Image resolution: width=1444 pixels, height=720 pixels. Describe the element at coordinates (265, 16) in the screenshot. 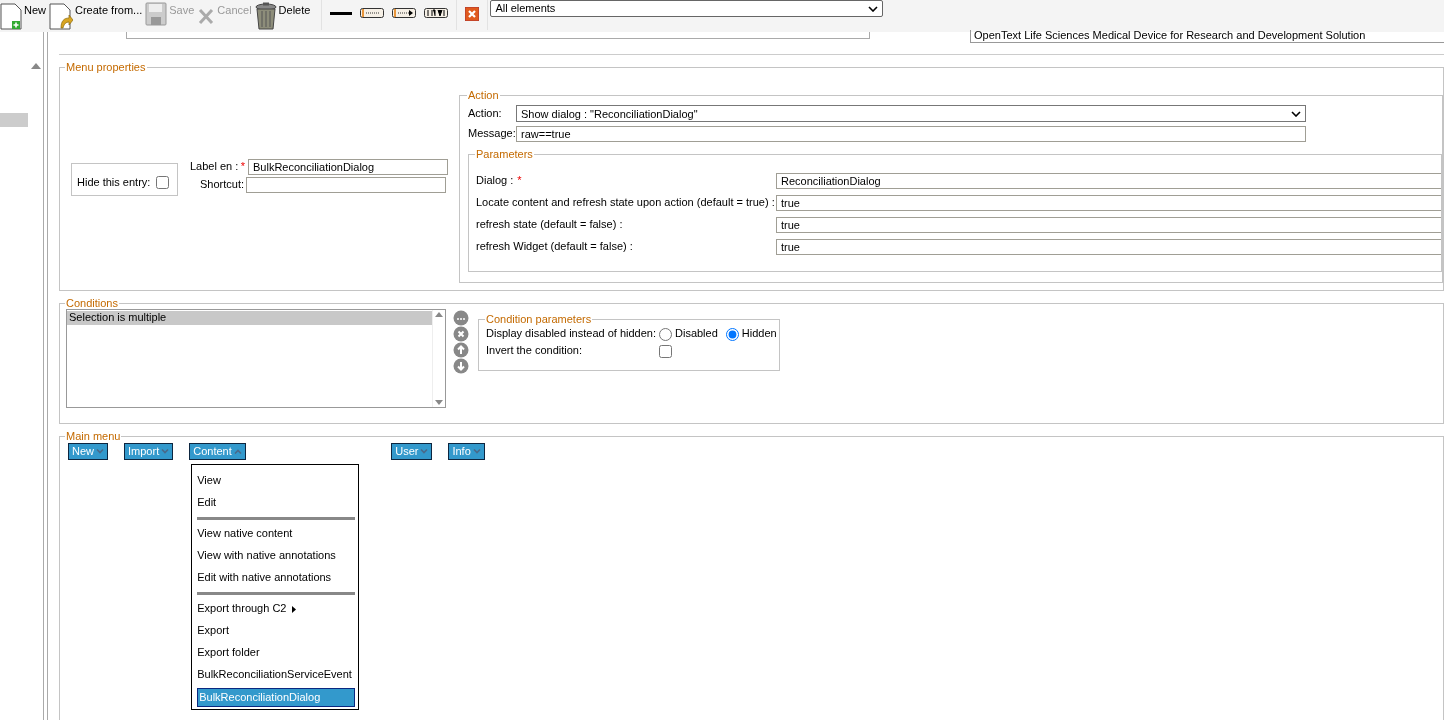

I see `trash-can-icon` at that location.